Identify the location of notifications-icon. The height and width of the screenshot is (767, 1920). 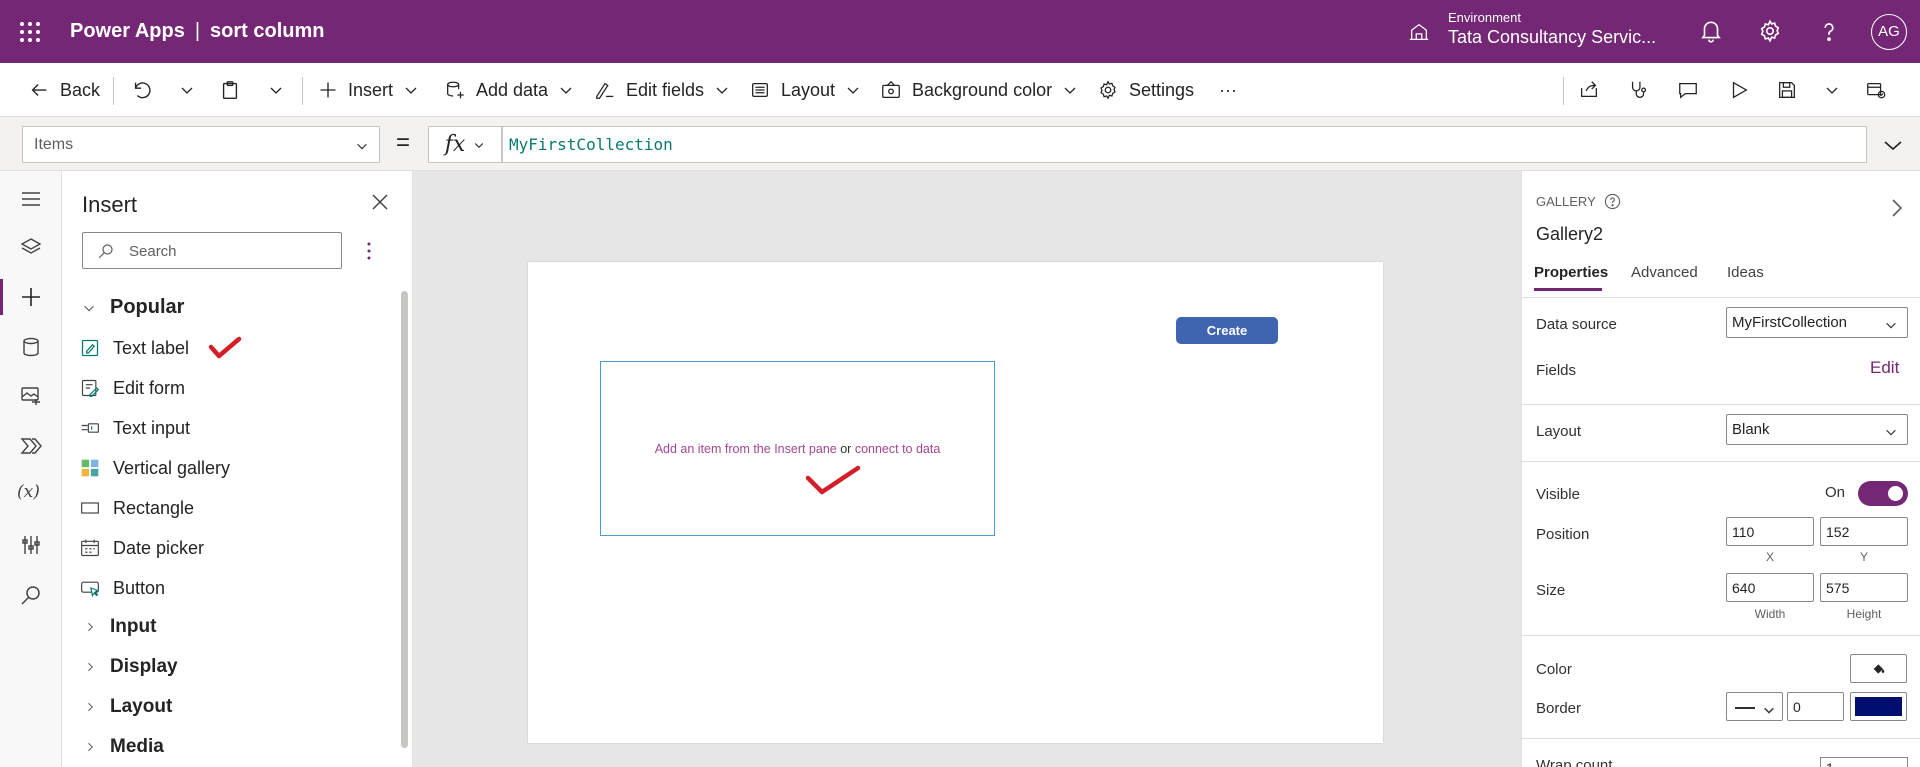
(1711, 31).